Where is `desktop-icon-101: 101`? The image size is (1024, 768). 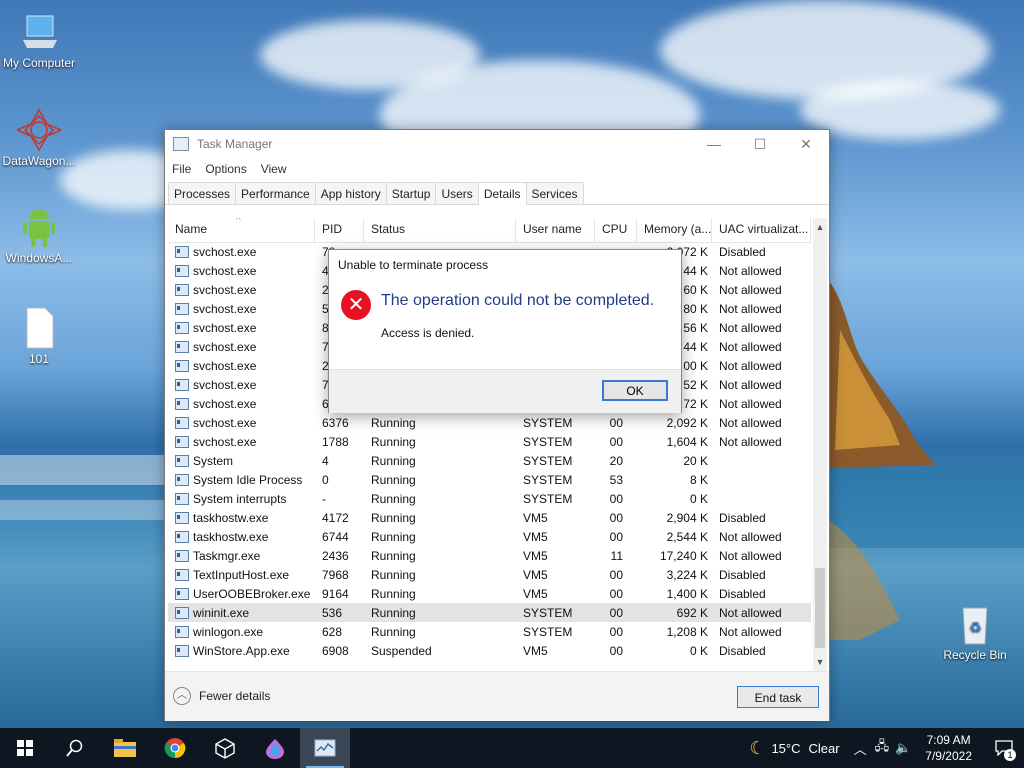 desktop-icon-101: 101 is located at coordinates (39, 336).